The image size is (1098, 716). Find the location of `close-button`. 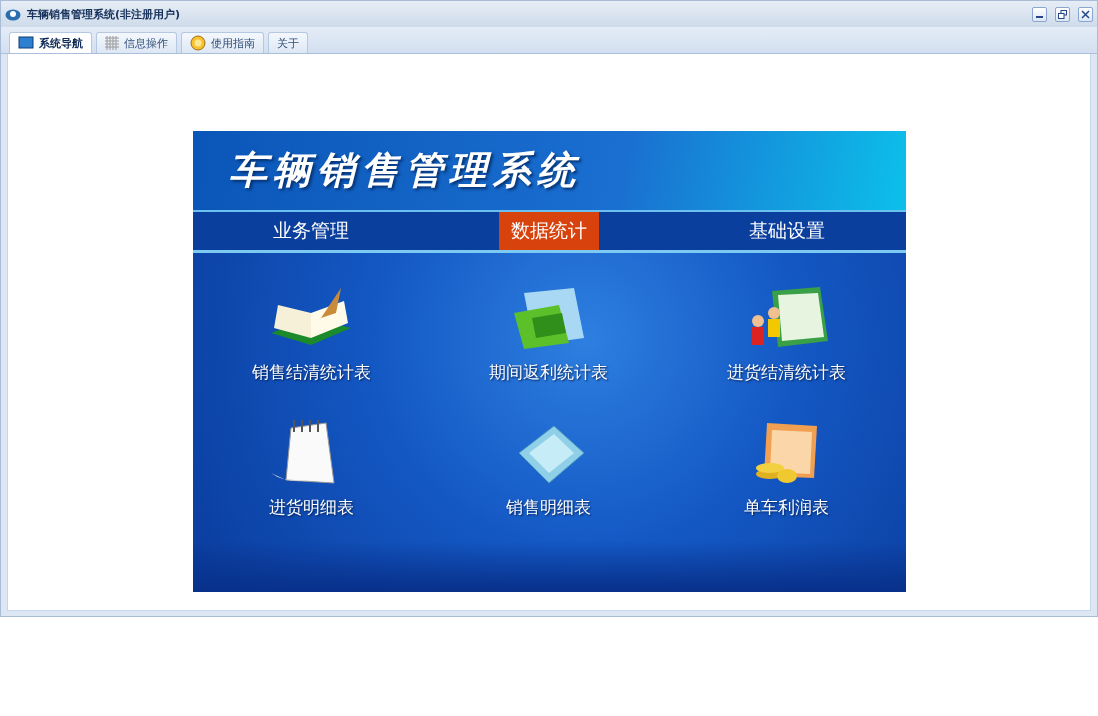

close-button is located at coordinates (1085, 14).